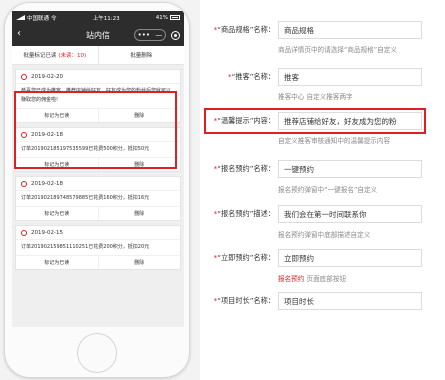 The width and height of the screenshot is (445, 380). What do you see at coordinates (244, 257) in the screenshot?
I see `field-label: *“立即预约”名称：` at bounding box center [244, 257].